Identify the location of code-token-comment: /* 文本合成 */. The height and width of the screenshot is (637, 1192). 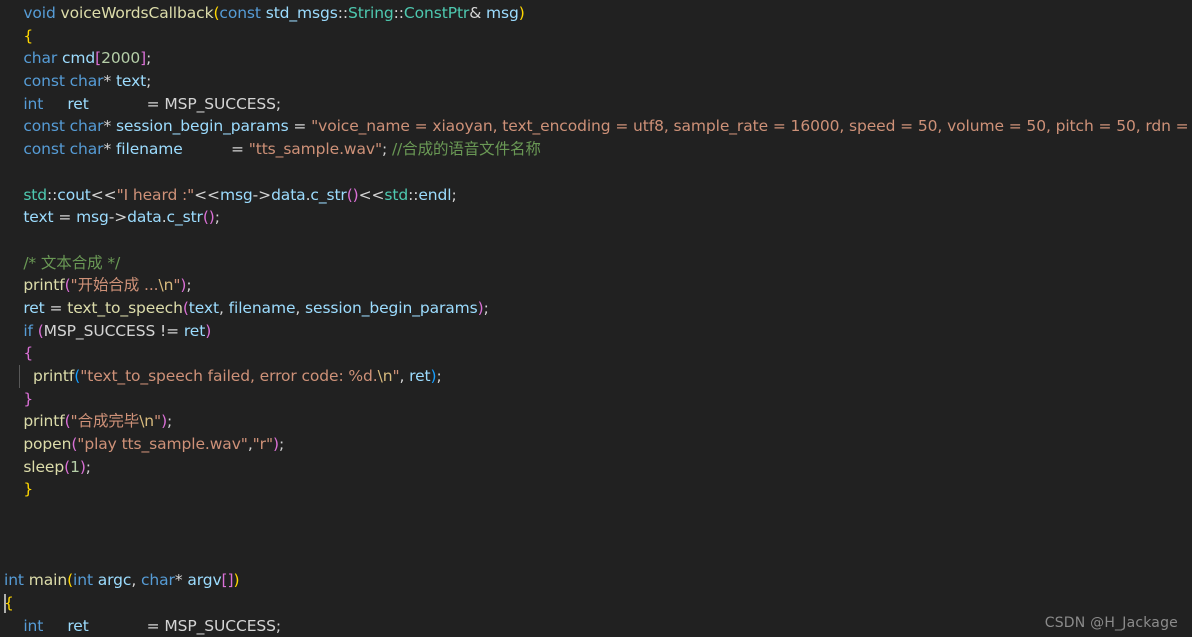
(72, 262).